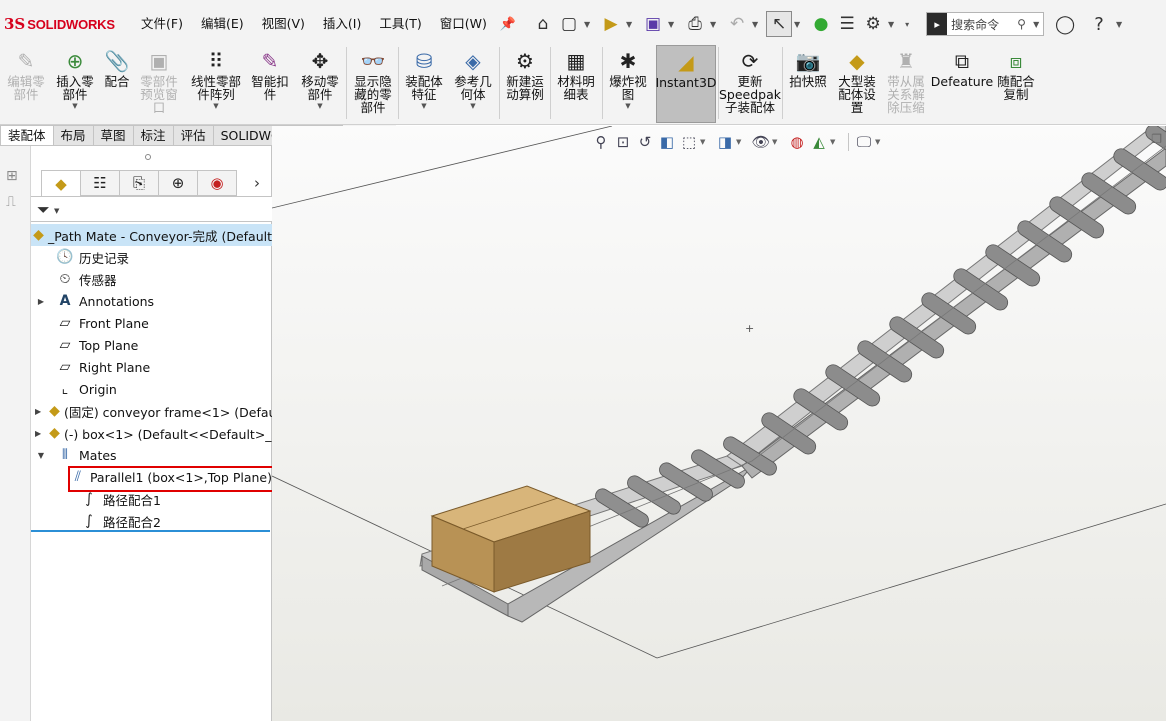 Image resolution: width=1166 pixels, height=721 pixels. What do you see at coordinates (671, 24) in the screenshot?
I see `save-dropdown-icon: ▼` at bounding box center [671, 24].